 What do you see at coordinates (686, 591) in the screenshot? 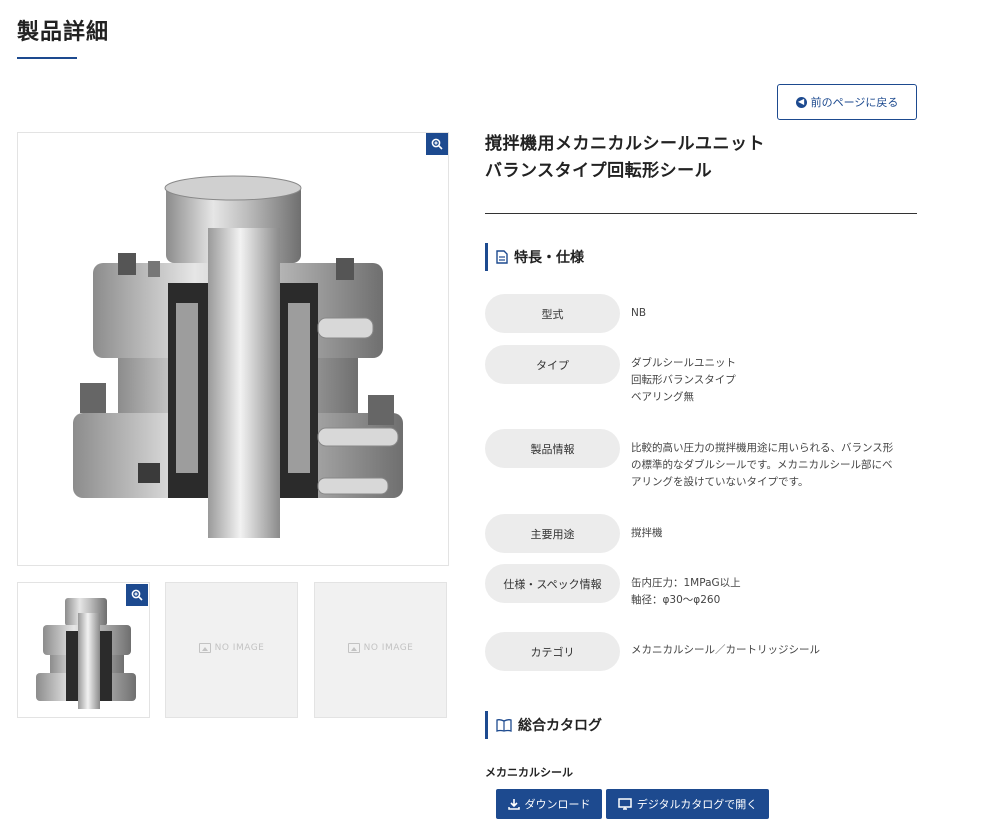
I see `spec-value-specifications: 缶内圧力：1MPaG以上 軸径：φ30〜φ260` at bounding box center [686, 591].